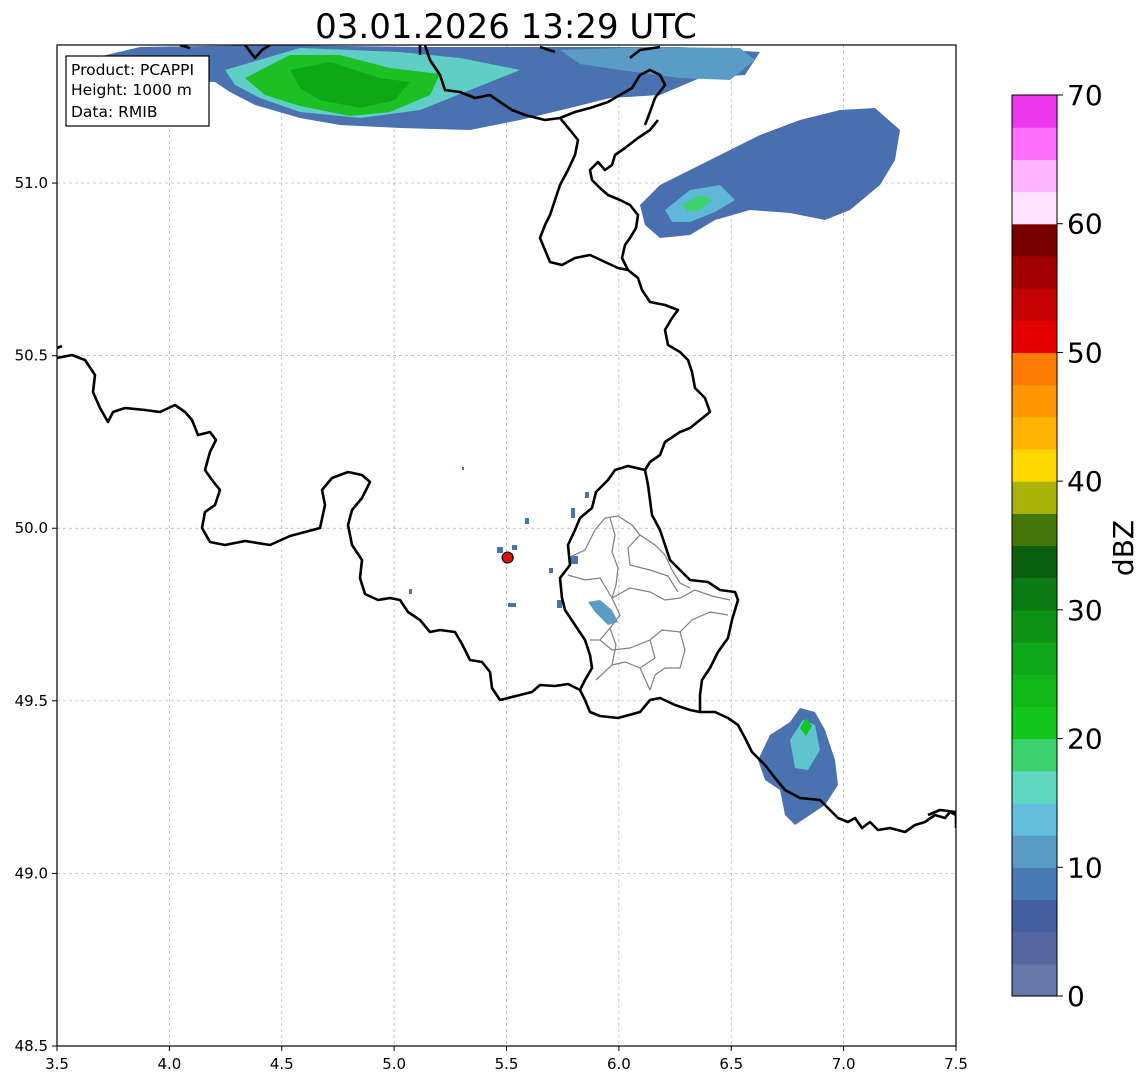 Image resolution: width=1145 pixels, height=1084 pixels. I want to click on x-tick-label: 5.5, so click(507, 1064).